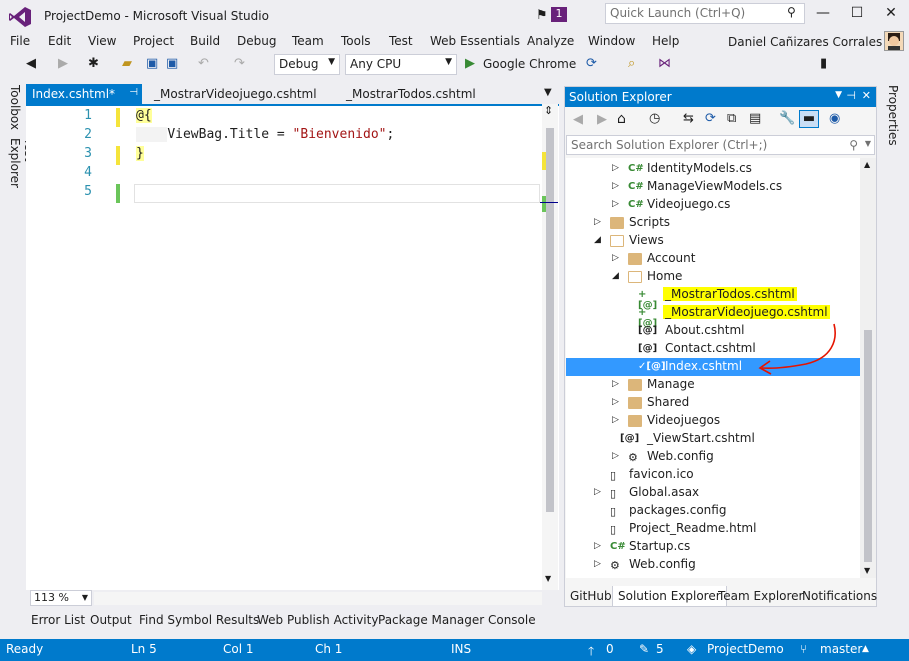 This screenshot has width=909, height=661. What do you see at coordinates (242, 64) in the screenshot?
I see `redo-icon: ↷` at bounding box center [242, 64].